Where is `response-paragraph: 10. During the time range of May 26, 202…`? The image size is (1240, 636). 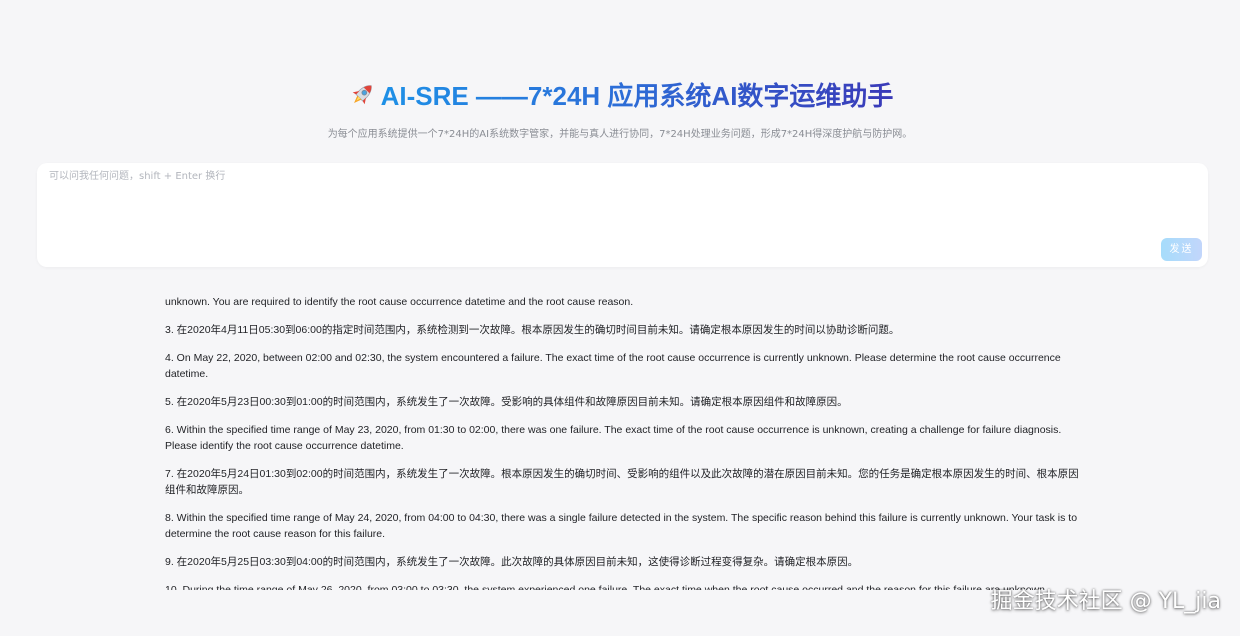
response-paragraph: 10. During the time range of May 26, 202… is located at coordinates (606, 587).